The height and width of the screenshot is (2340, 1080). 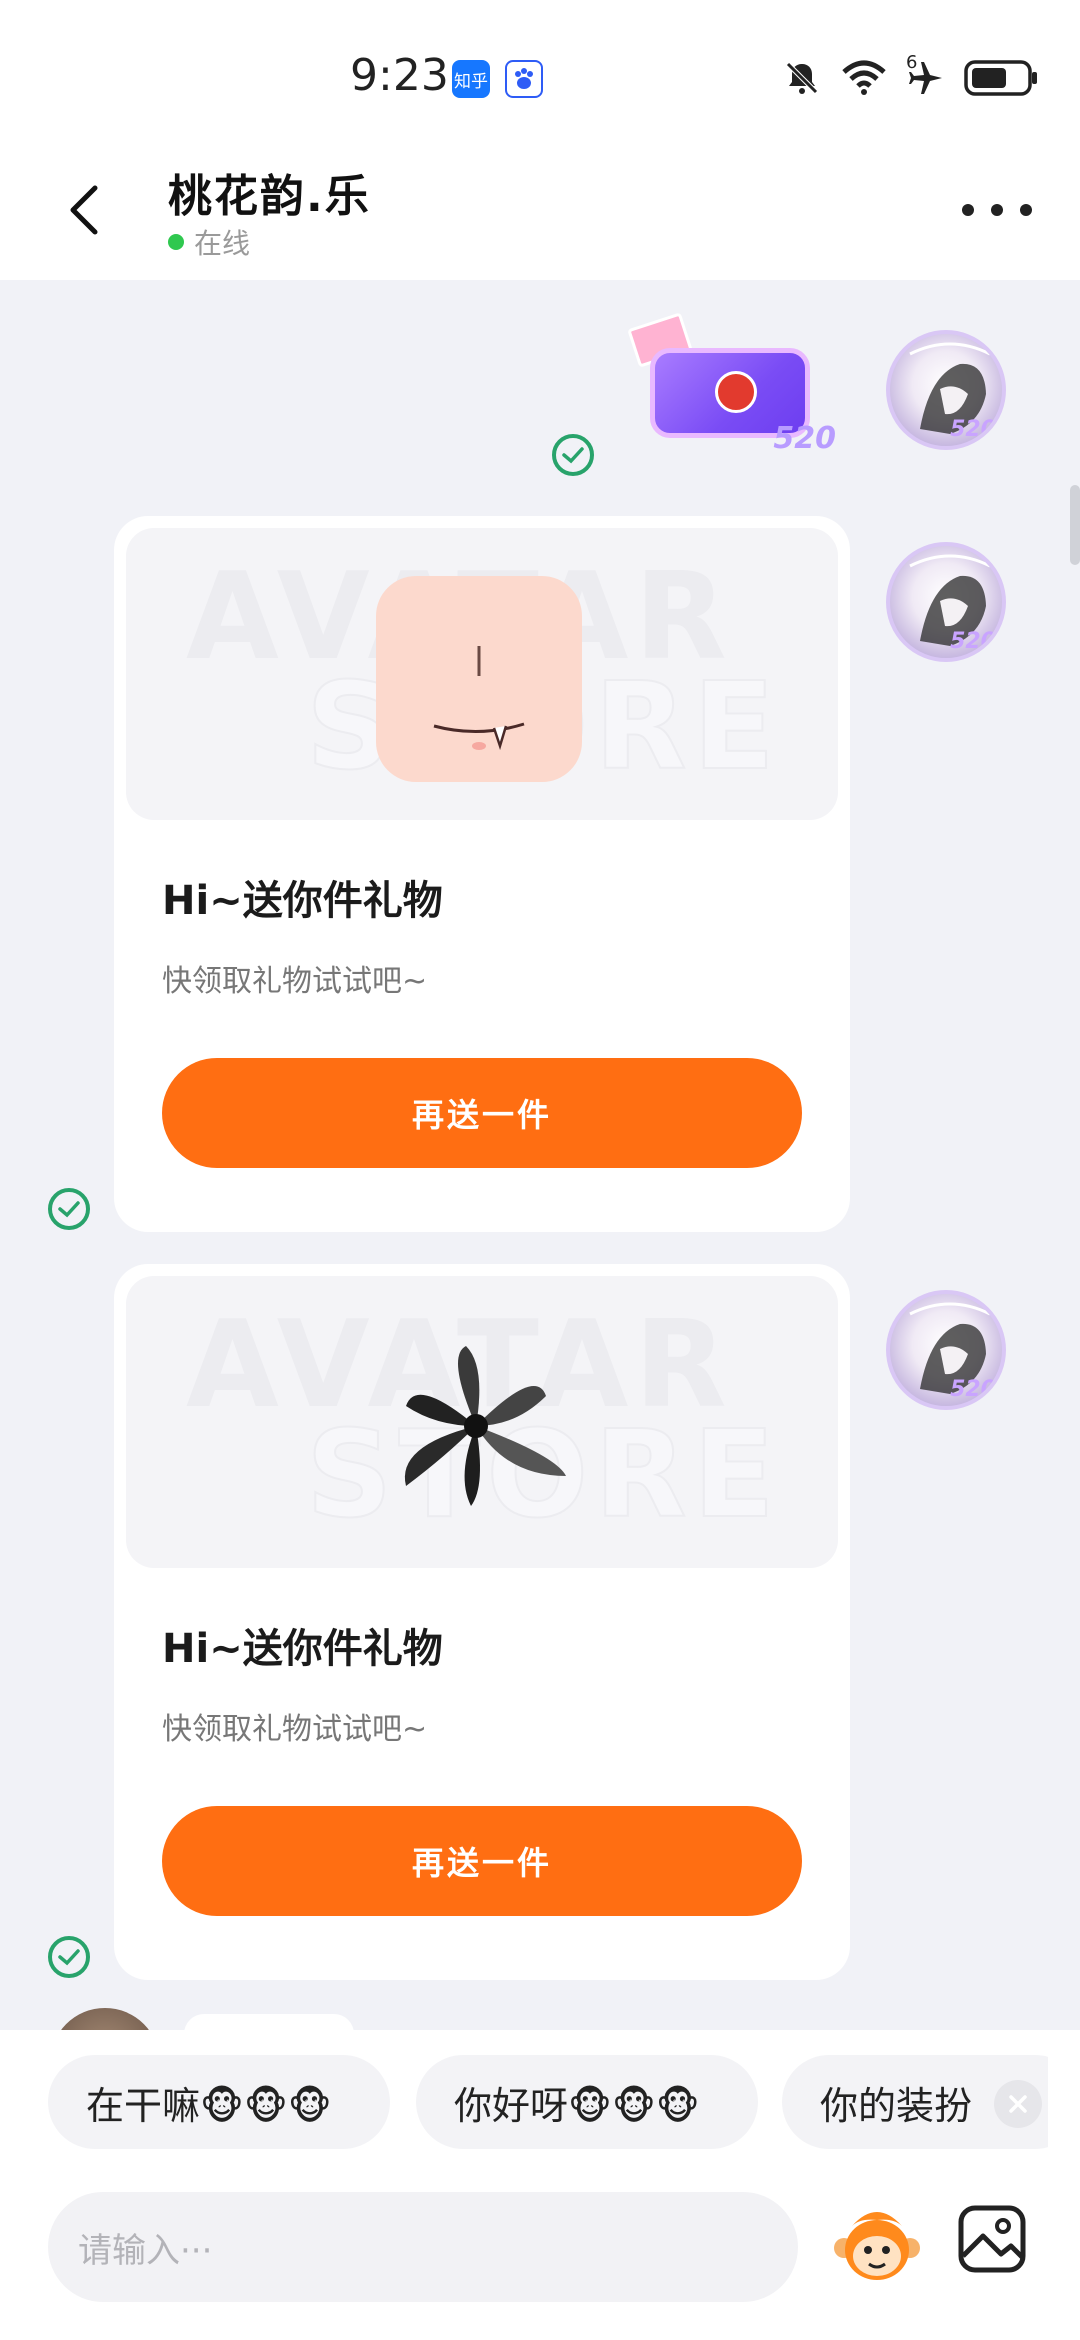 What do you see at coordinates (911, 75) in the screenshot?
I see `status-icons: 6` at bounding box center [911, 75].